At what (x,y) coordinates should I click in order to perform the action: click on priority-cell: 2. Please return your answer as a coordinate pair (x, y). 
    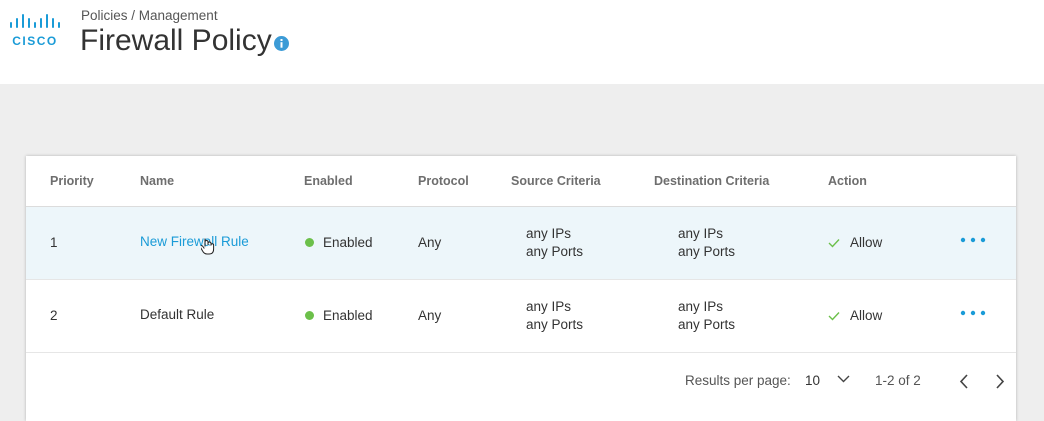
    Looking at the image, I should click on (54, 315).